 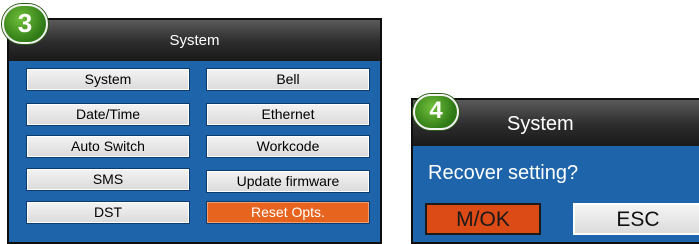 I want to click on menu-item-system: System, so click(x=108, y=79).